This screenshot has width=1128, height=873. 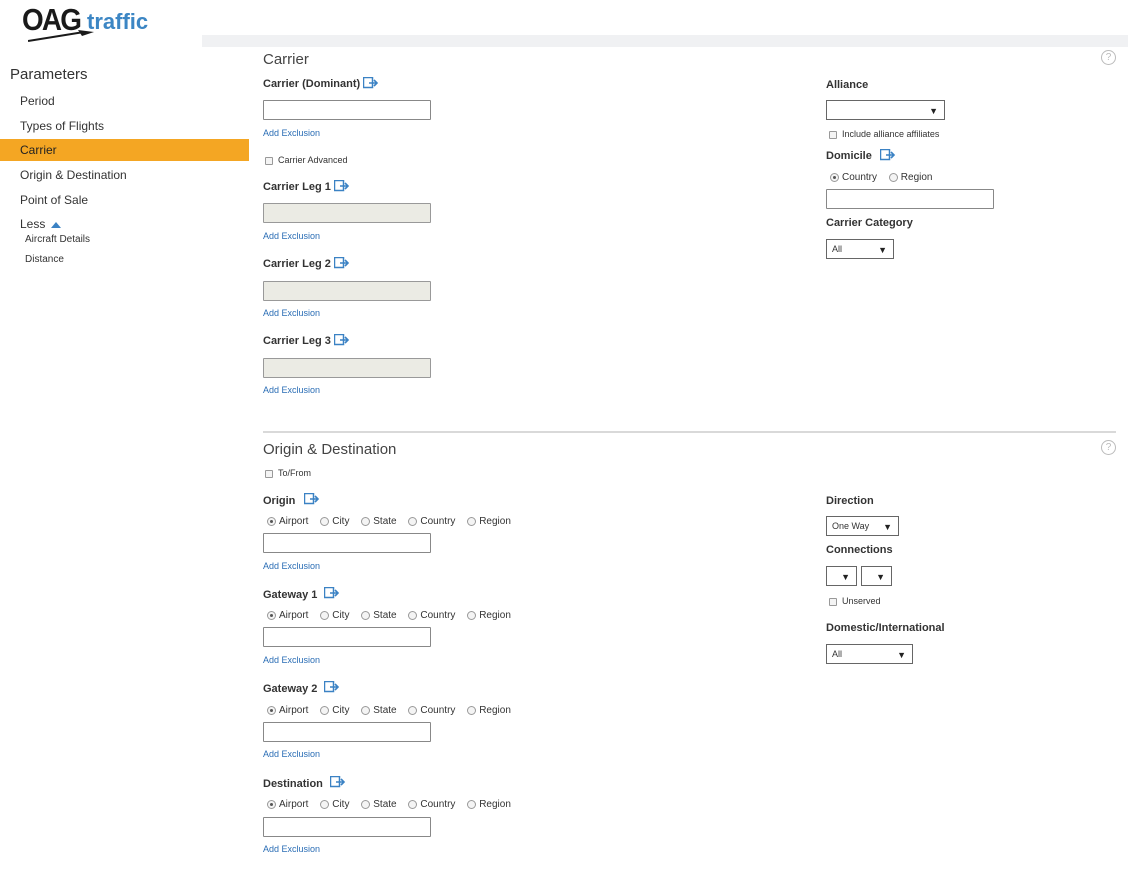 I want to click on carrier-dominant-label: Carrier (Dominant), so click(x=312, y=84).